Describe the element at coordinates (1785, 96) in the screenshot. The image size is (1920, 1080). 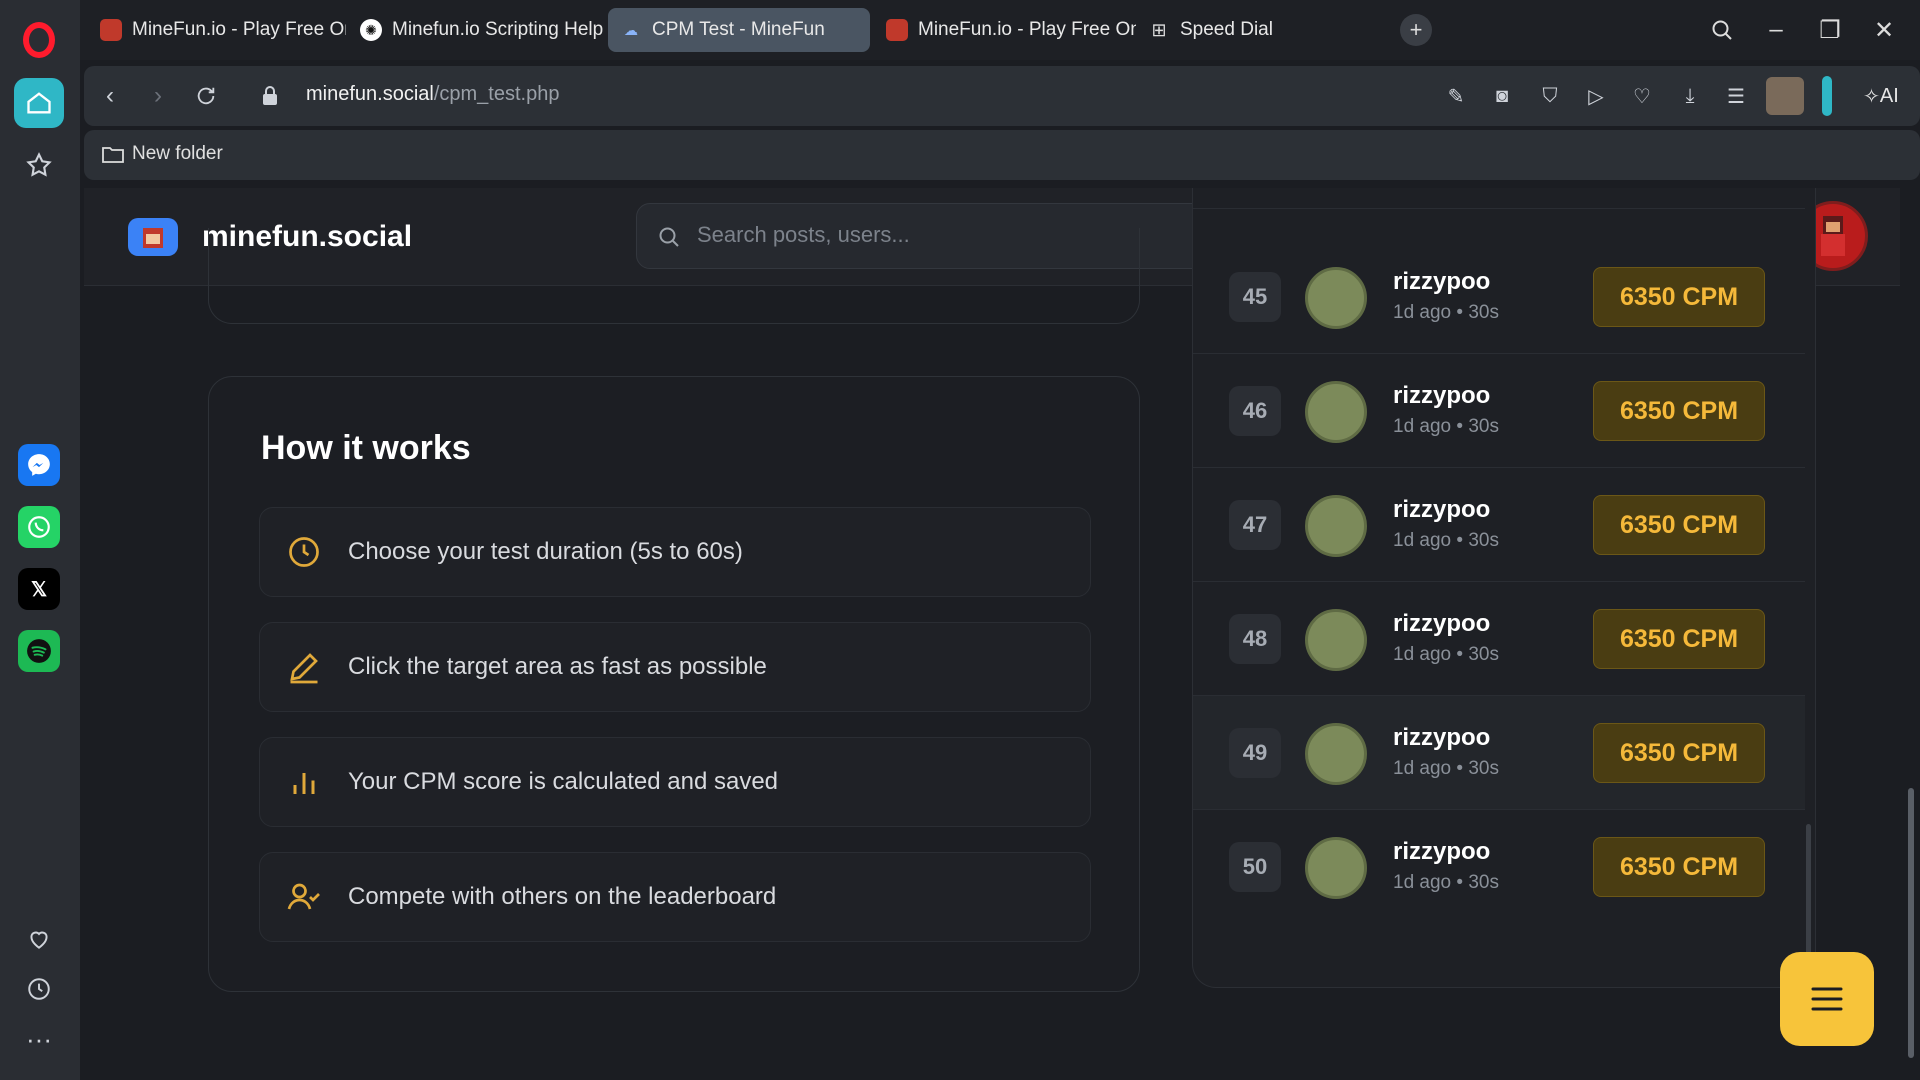
I see `profile-avatar` at that location.